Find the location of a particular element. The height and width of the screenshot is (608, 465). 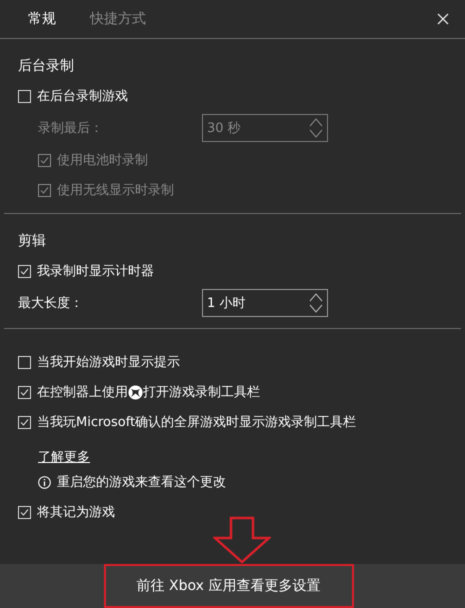

field-label: 录制最后： is located at coordinates (71, 128).